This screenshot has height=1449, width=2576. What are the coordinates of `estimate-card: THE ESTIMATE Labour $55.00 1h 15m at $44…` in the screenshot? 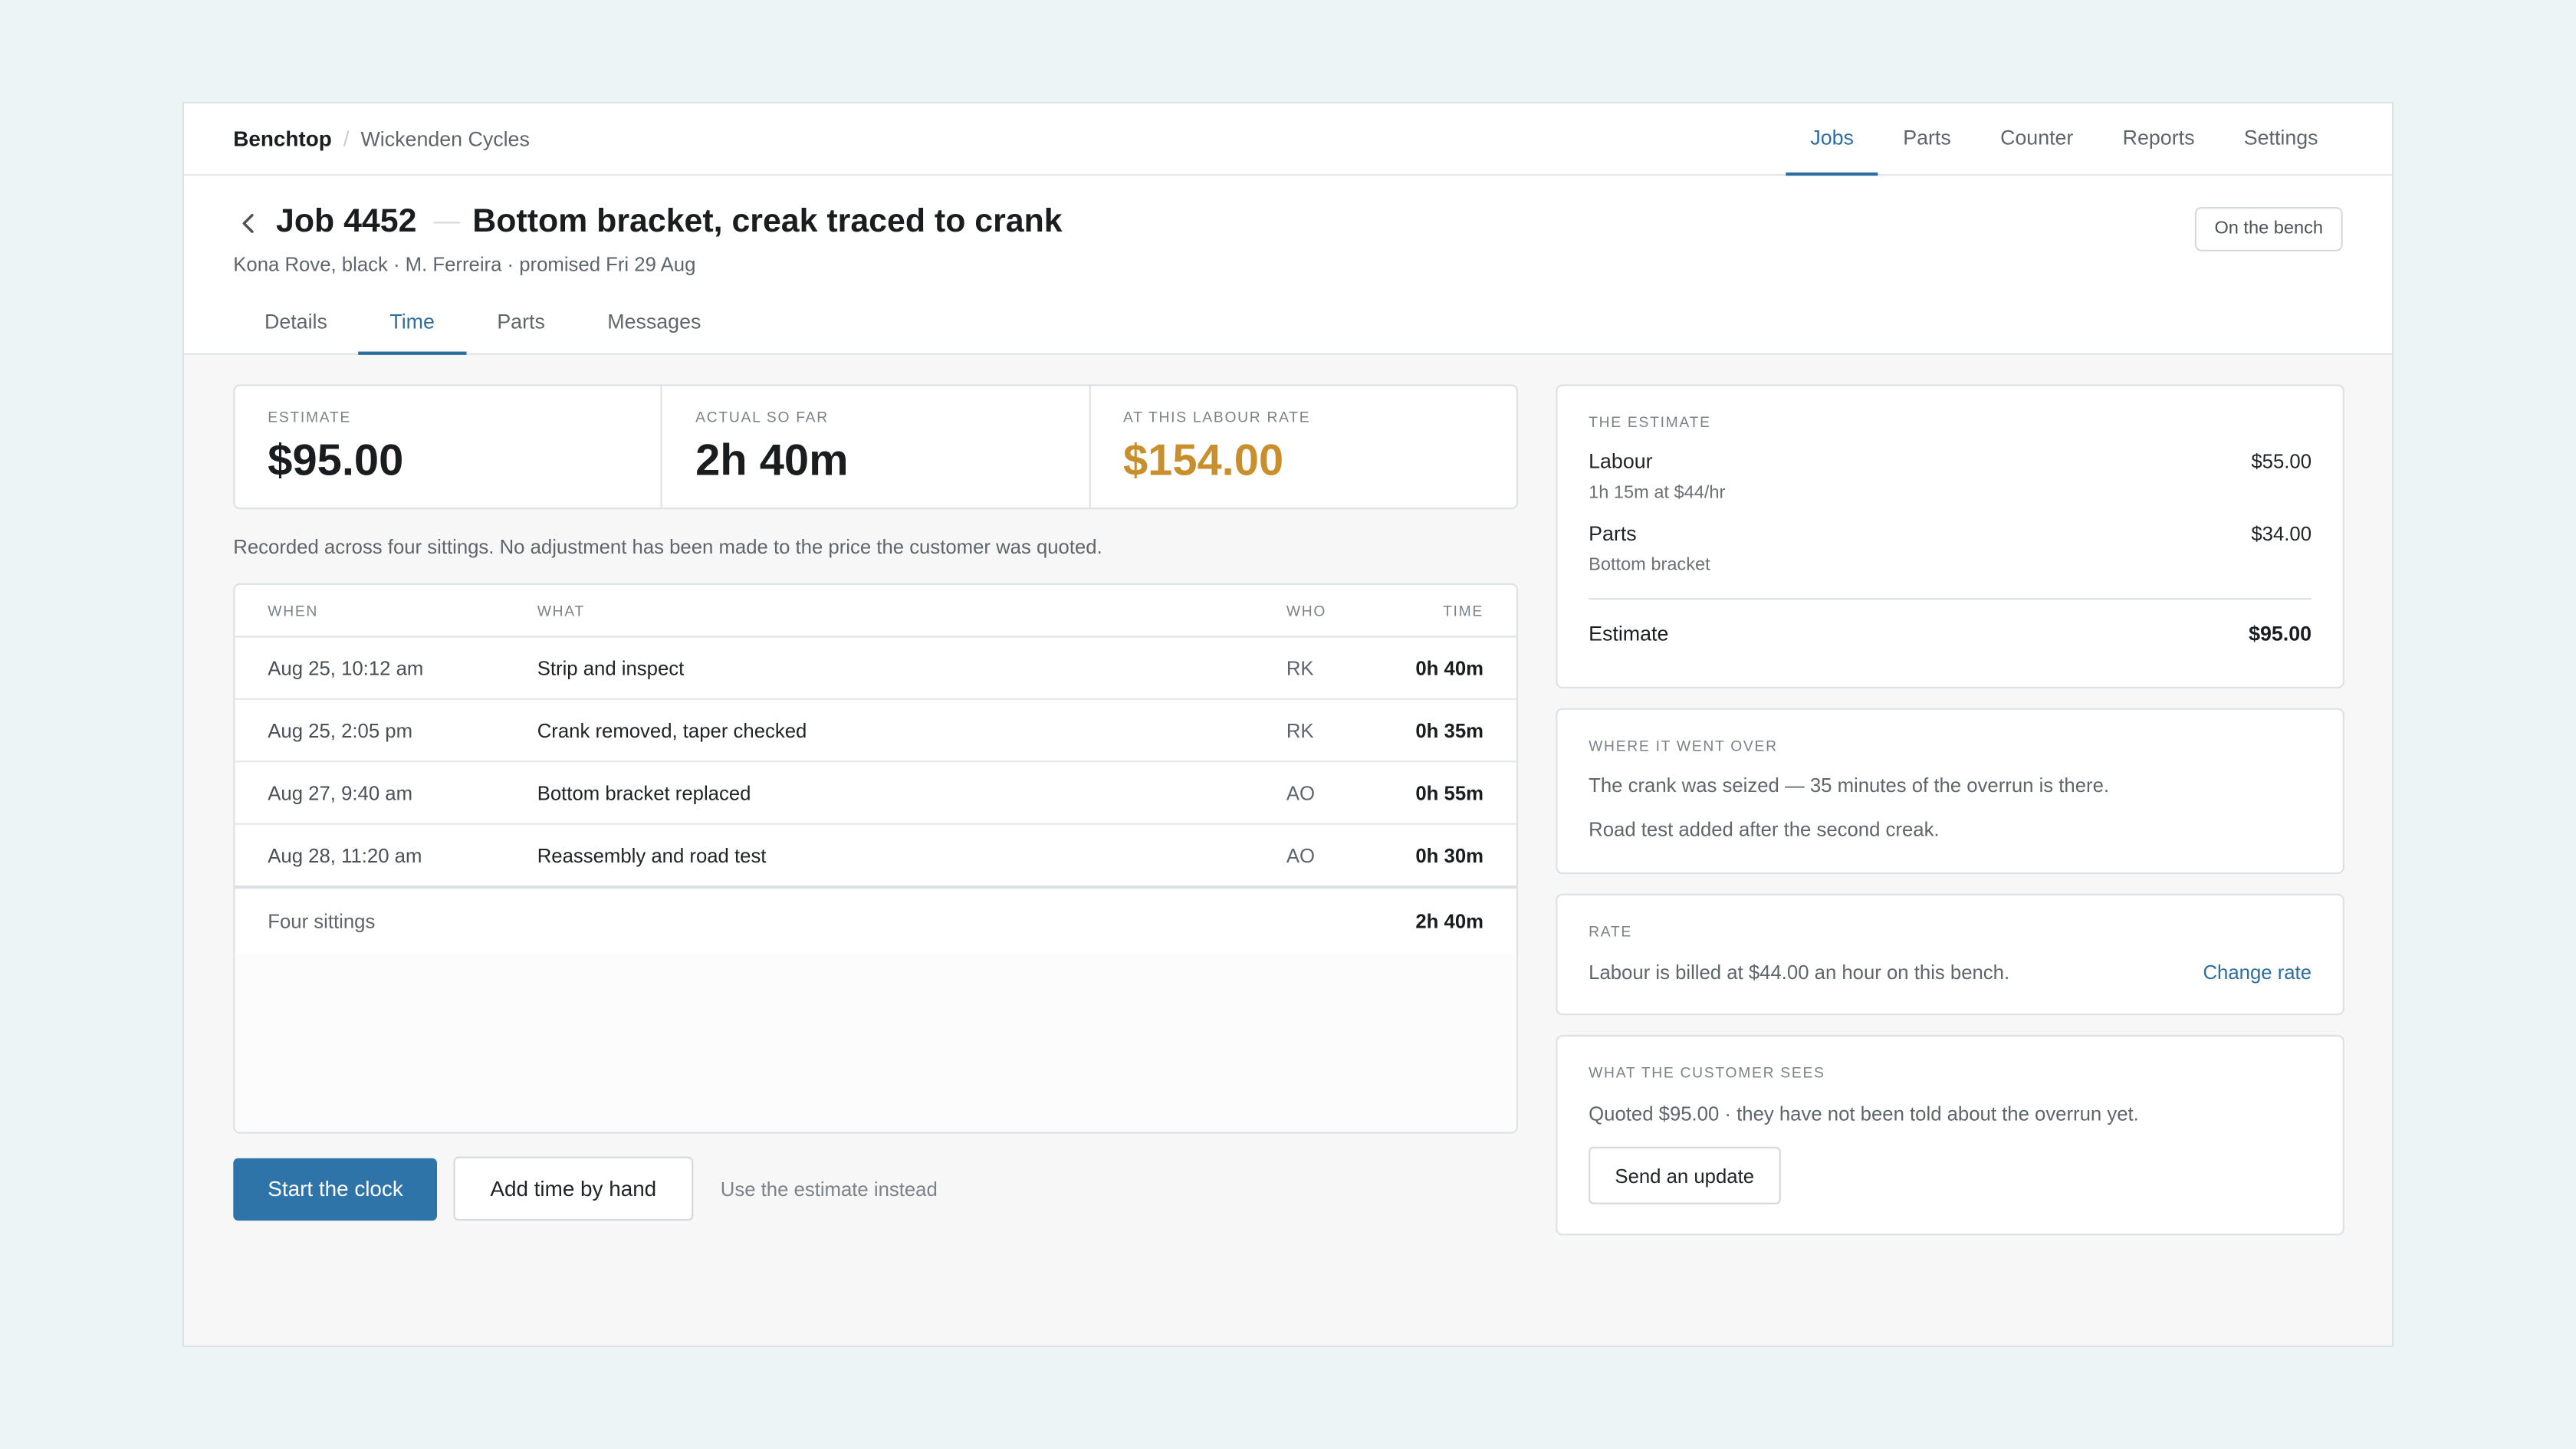 It's located at (1950, 536).